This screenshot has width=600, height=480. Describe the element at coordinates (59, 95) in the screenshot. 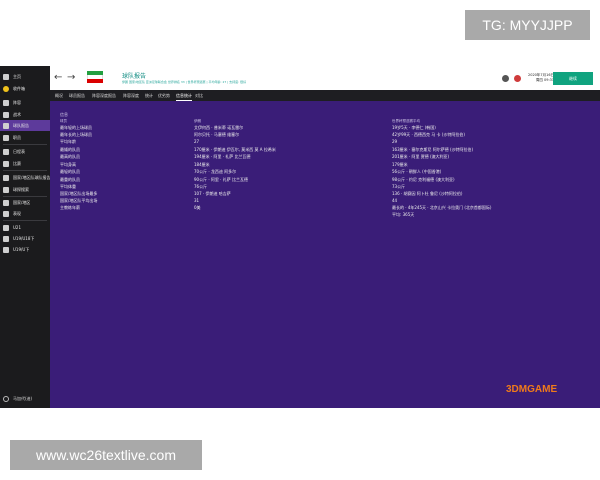

I see `tab-overview: 概况` at that location.